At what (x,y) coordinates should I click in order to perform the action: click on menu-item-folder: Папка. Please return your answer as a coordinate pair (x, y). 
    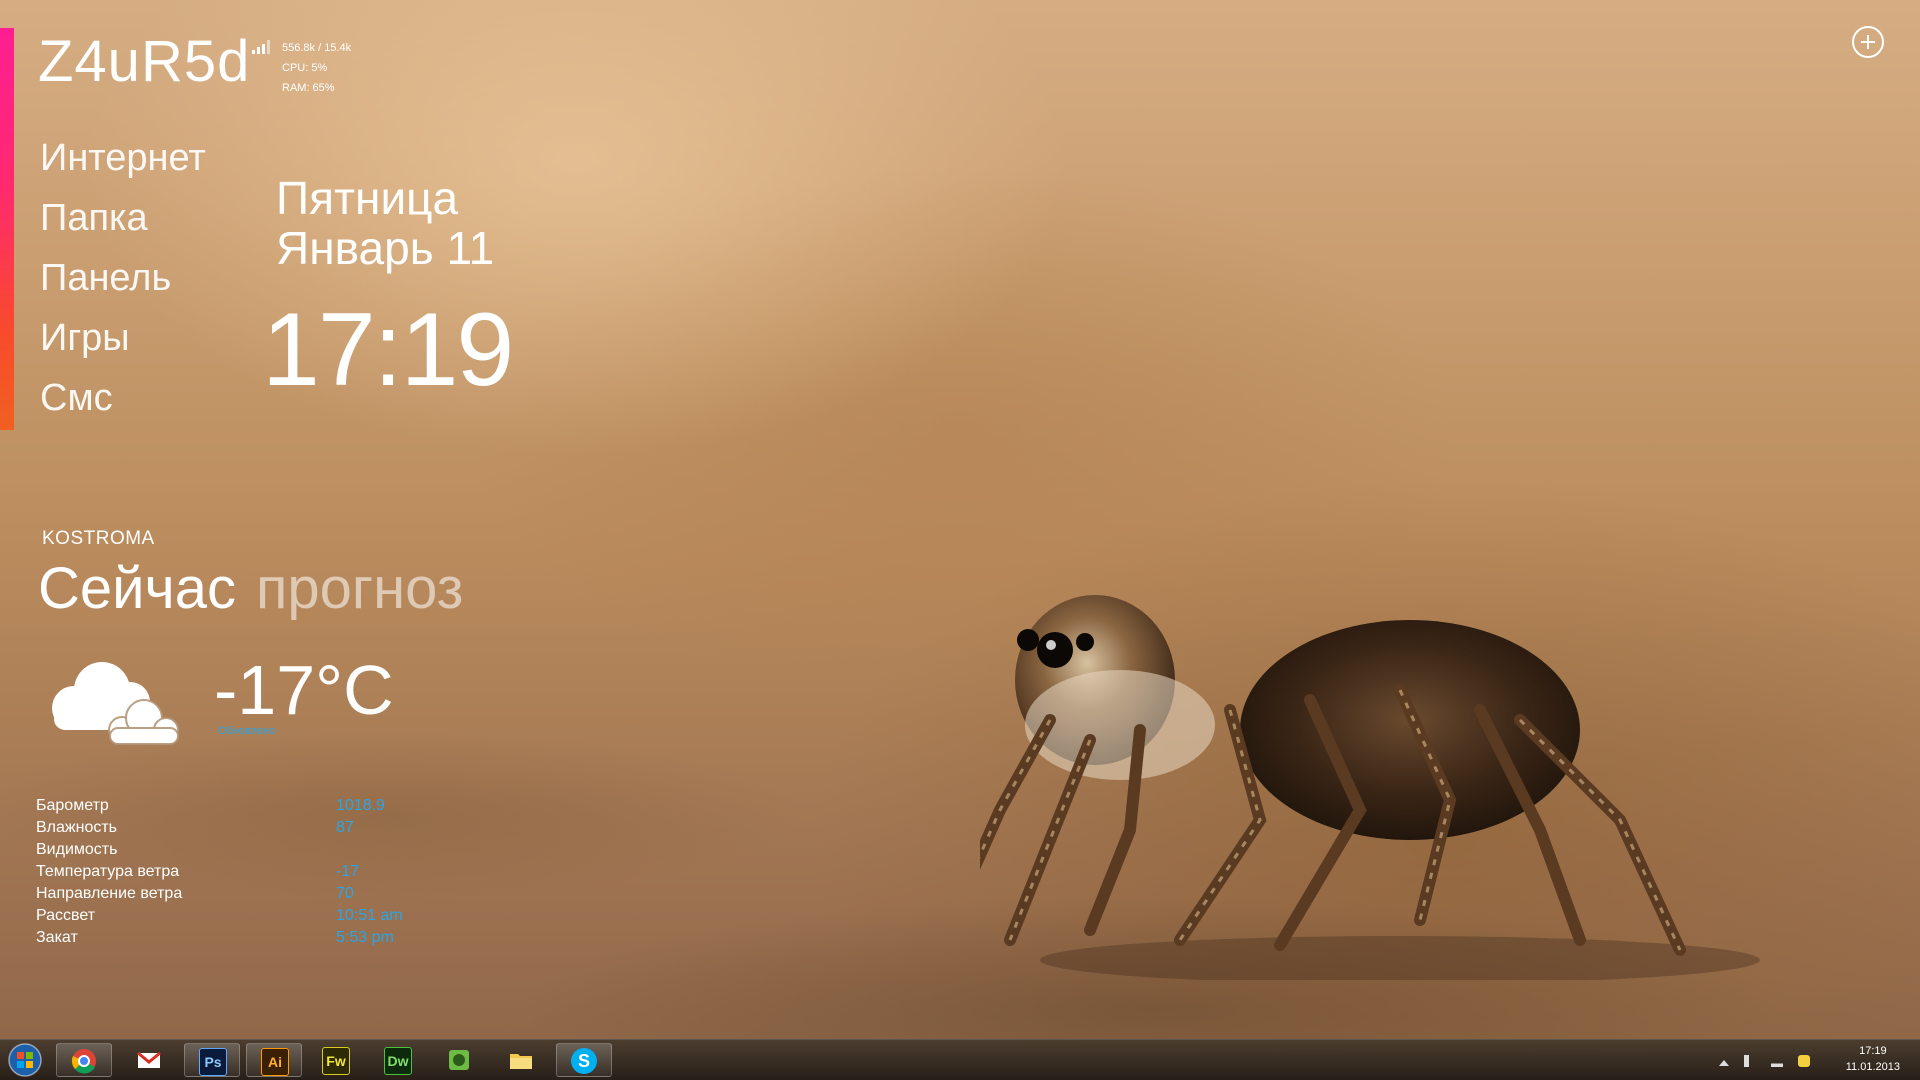
    Looking at the image, I should click on (123, 220).